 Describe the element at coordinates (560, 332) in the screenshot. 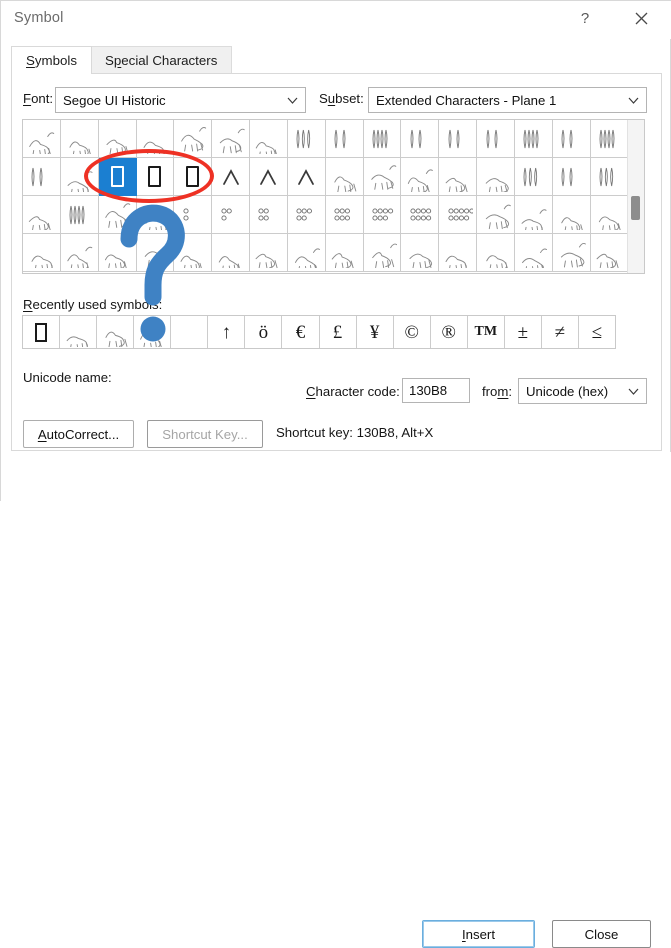

I see `recent-symbol-cell: ≠` at that location.